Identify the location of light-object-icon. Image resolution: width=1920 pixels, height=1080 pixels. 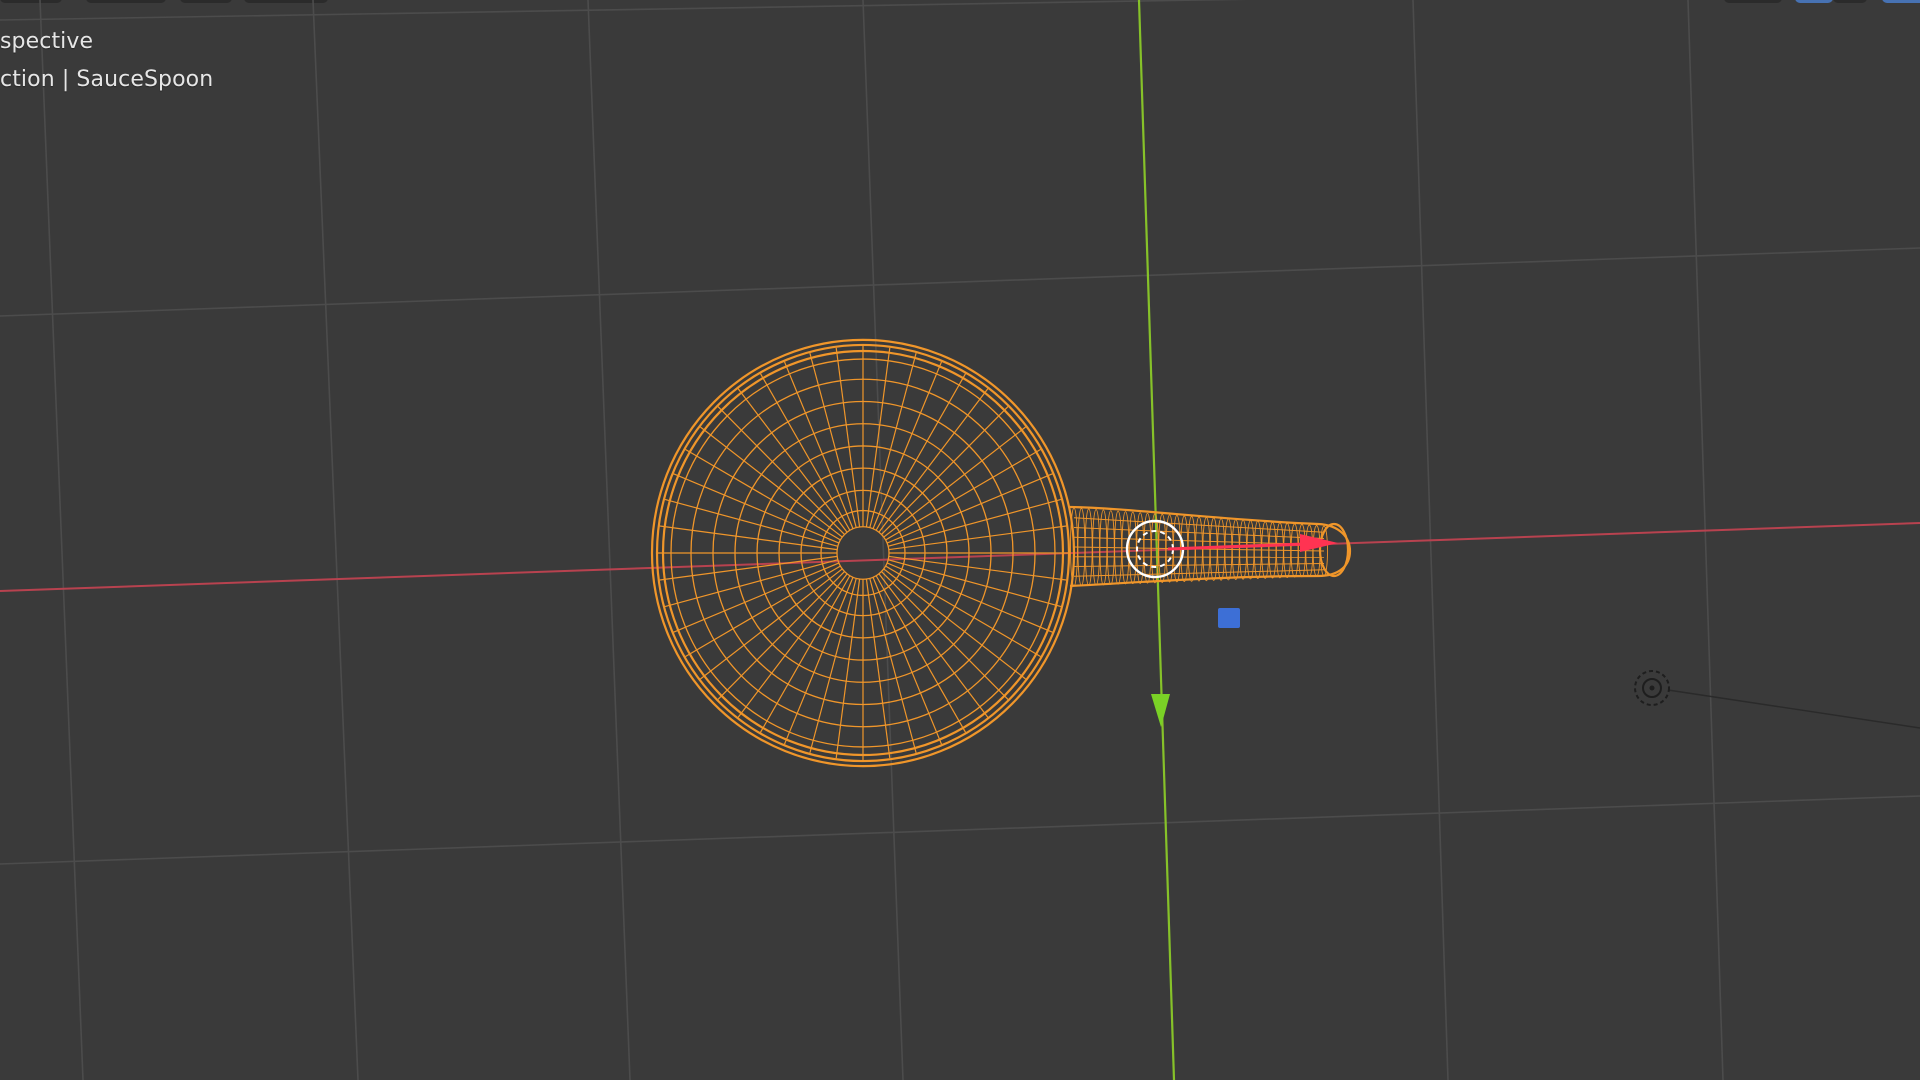
(1652, 688).